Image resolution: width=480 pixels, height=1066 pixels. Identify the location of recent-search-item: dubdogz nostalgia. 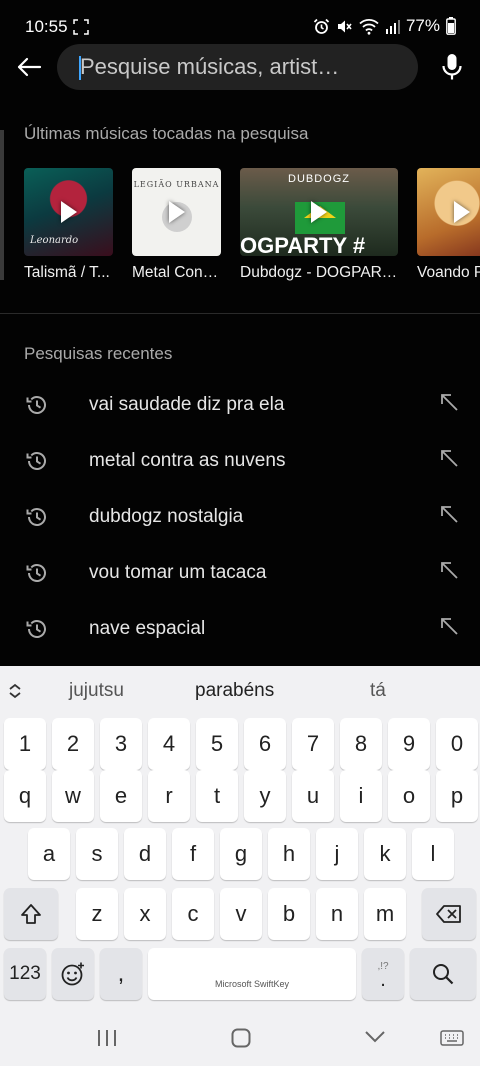
(240, 518).